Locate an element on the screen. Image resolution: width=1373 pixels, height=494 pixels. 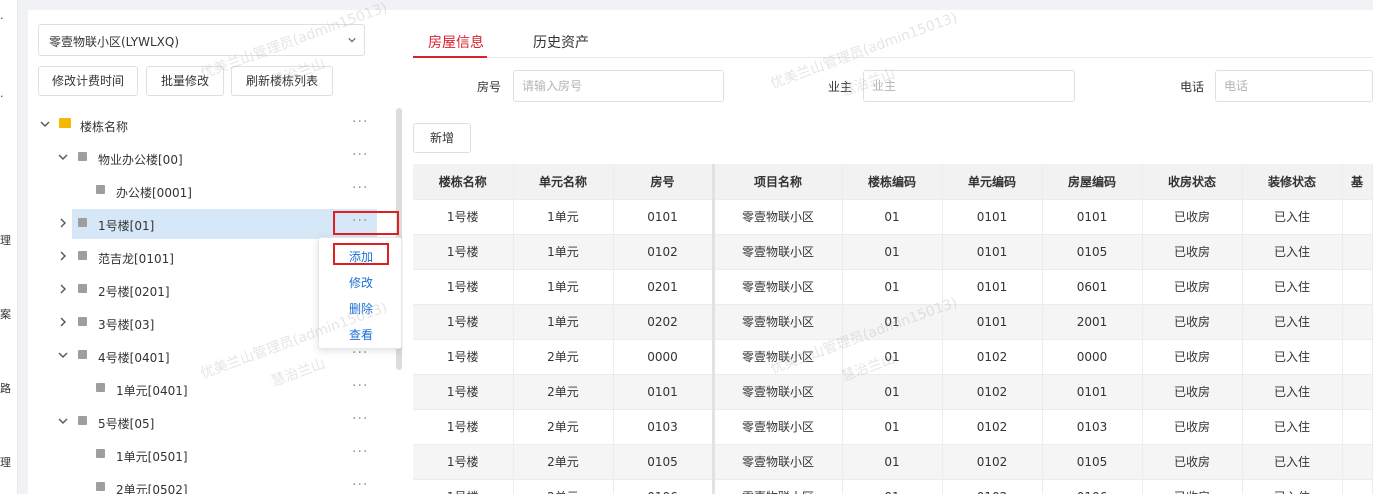
refresh-building-list-button: 刷新楼栋列表 is located at coordinates (282, 81).